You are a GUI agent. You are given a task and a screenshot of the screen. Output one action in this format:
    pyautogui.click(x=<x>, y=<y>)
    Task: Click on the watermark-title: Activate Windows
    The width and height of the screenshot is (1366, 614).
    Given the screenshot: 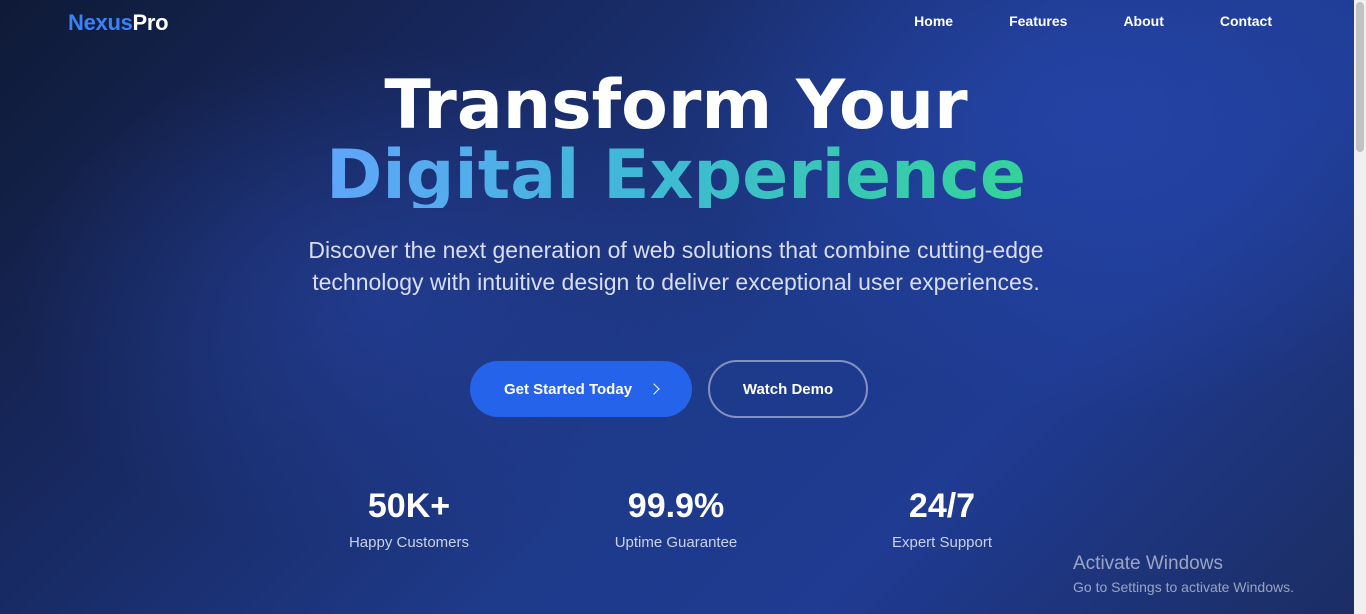 What is the action you would take?
    pyautogui.click(x=1148, y=563)
    